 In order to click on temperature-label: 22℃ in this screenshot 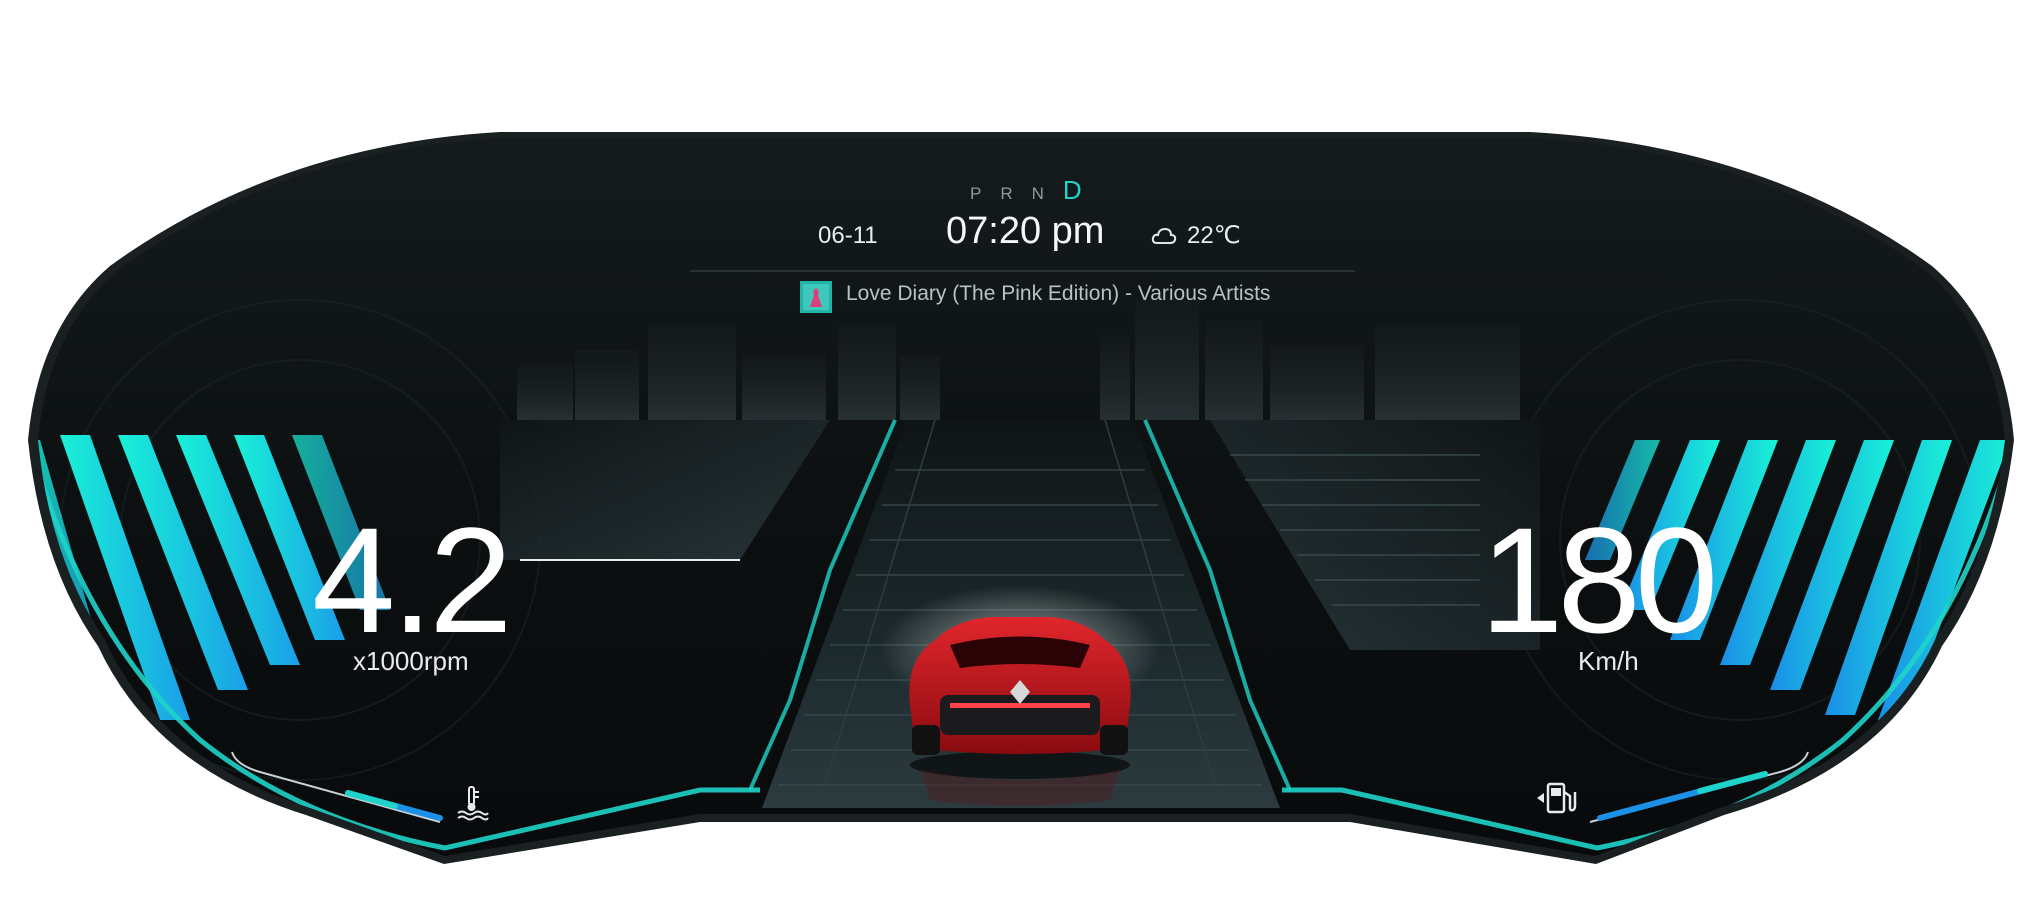, I will do `click(1214, 235)`.